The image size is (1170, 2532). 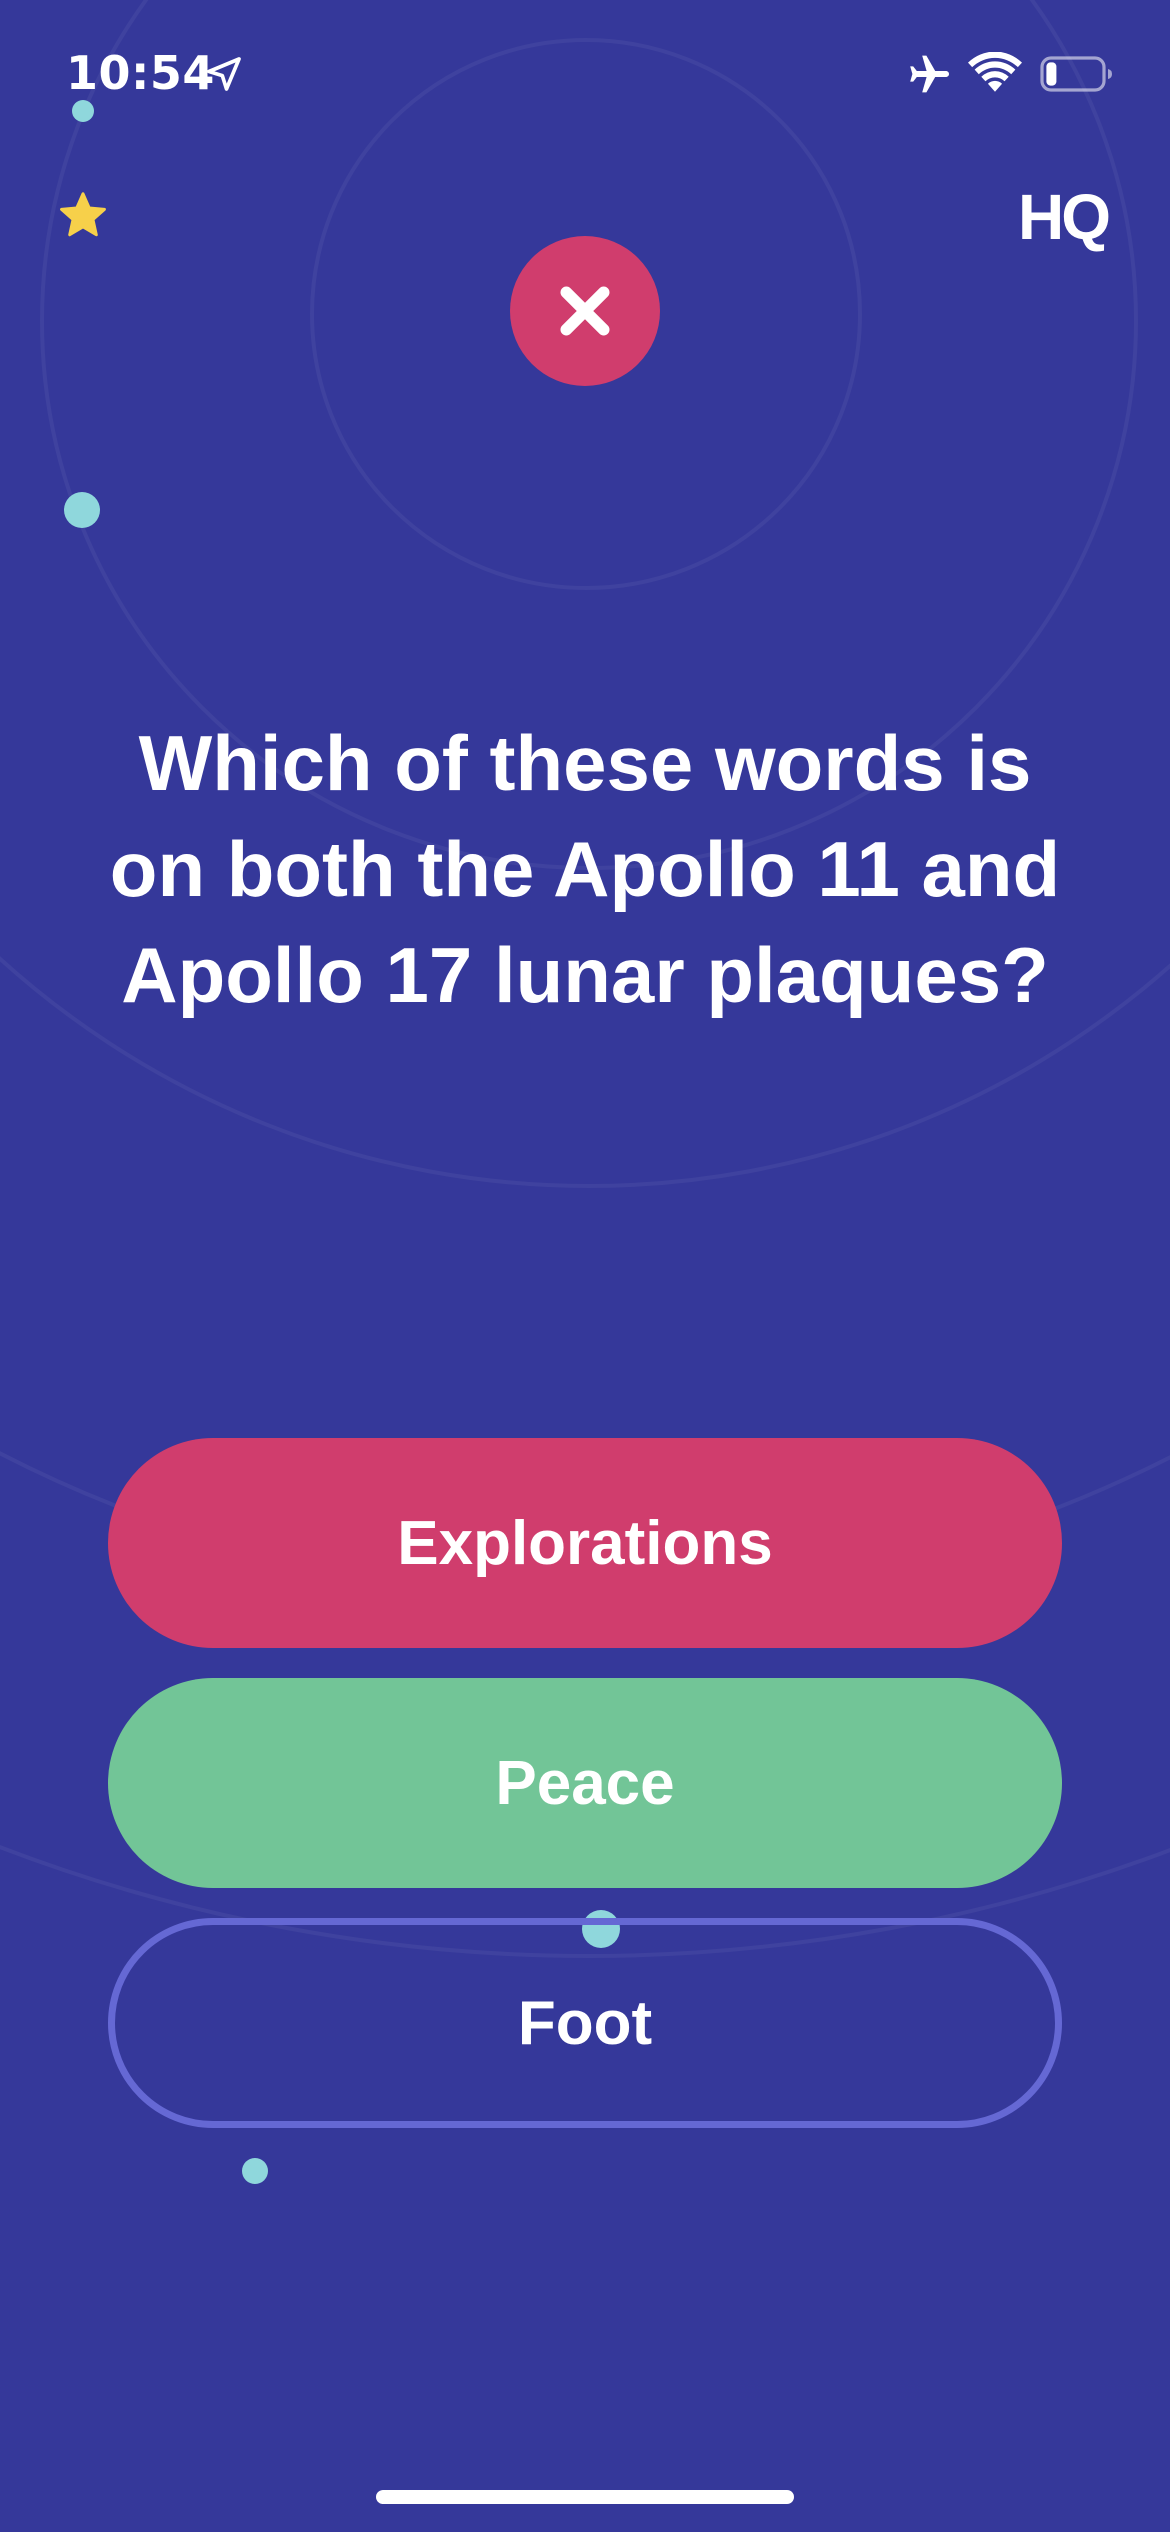 What do you see at coordinates (995, 72) in the screenshot?
I see `wifi-icon` at bounding box center [995, 72].